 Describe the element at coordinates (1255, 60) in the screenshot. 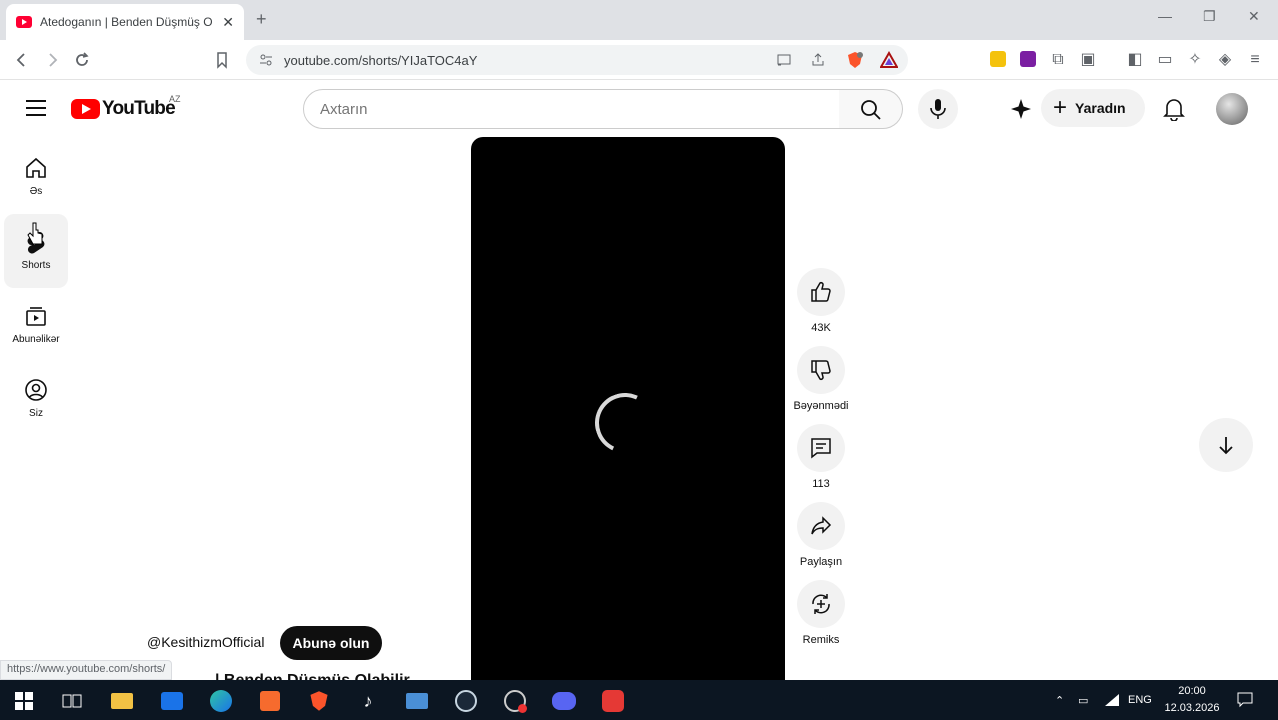

I see `browser-menu-icon: ≡` at that location.